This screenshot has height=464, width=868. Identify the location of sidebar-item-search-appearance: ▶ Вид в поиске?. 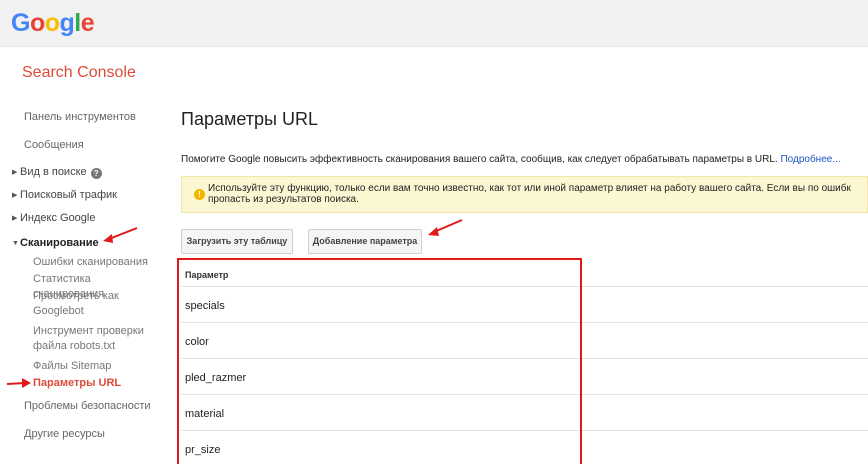
(57, 172).